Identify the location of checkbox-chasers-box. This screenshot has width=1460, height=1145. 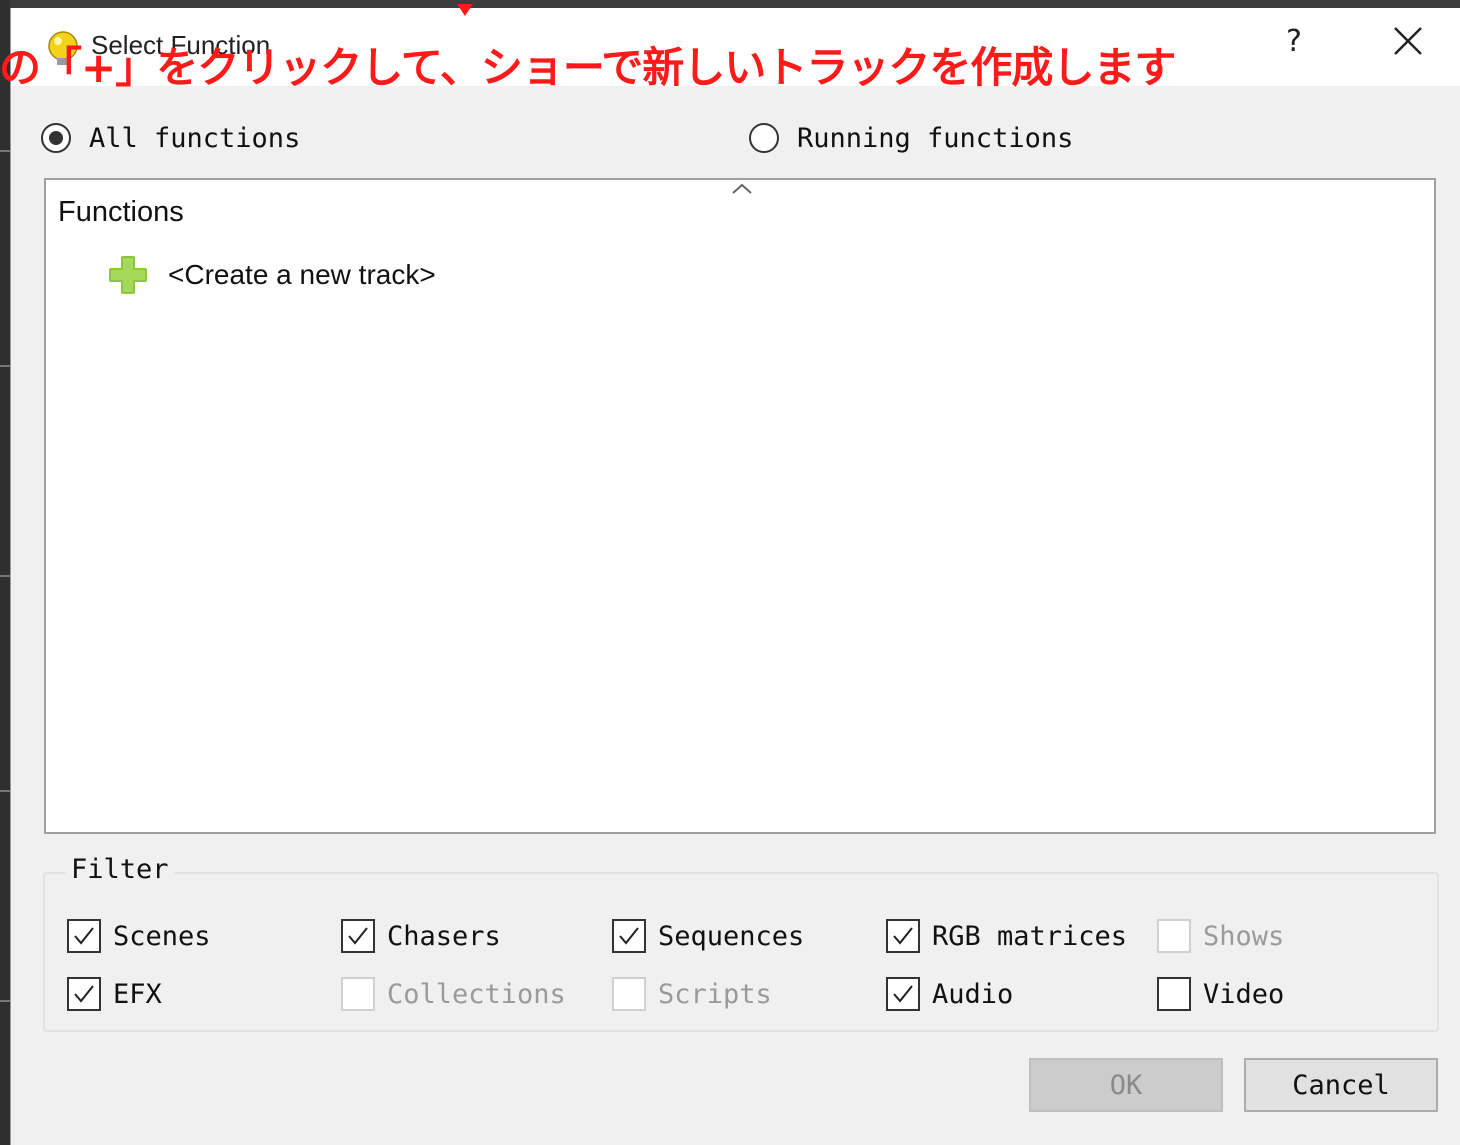
(358, 936).